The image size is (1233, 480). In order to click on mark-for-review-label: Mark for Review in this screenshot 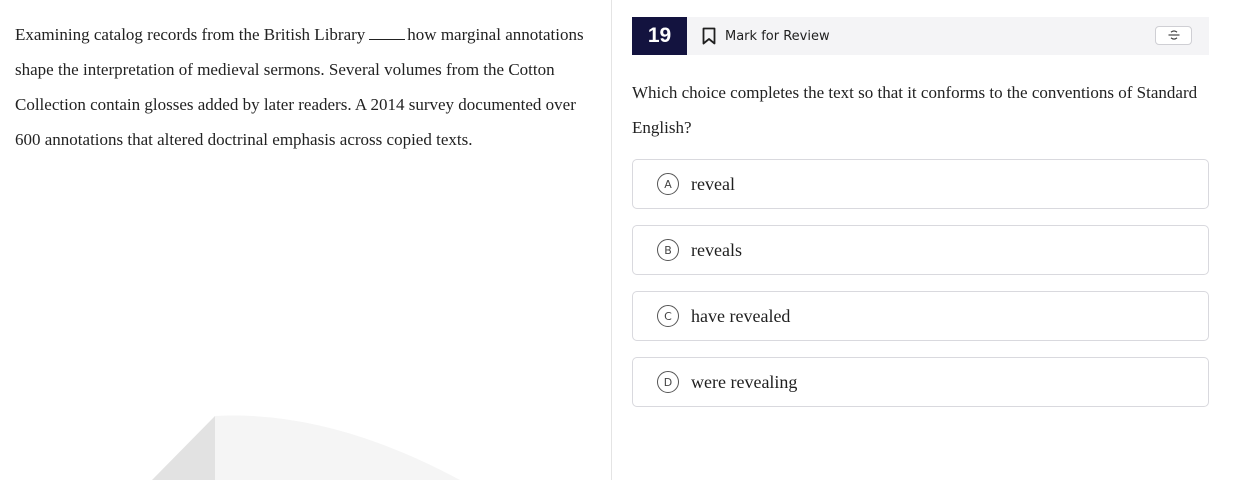, I will do `click(777, 36)`.